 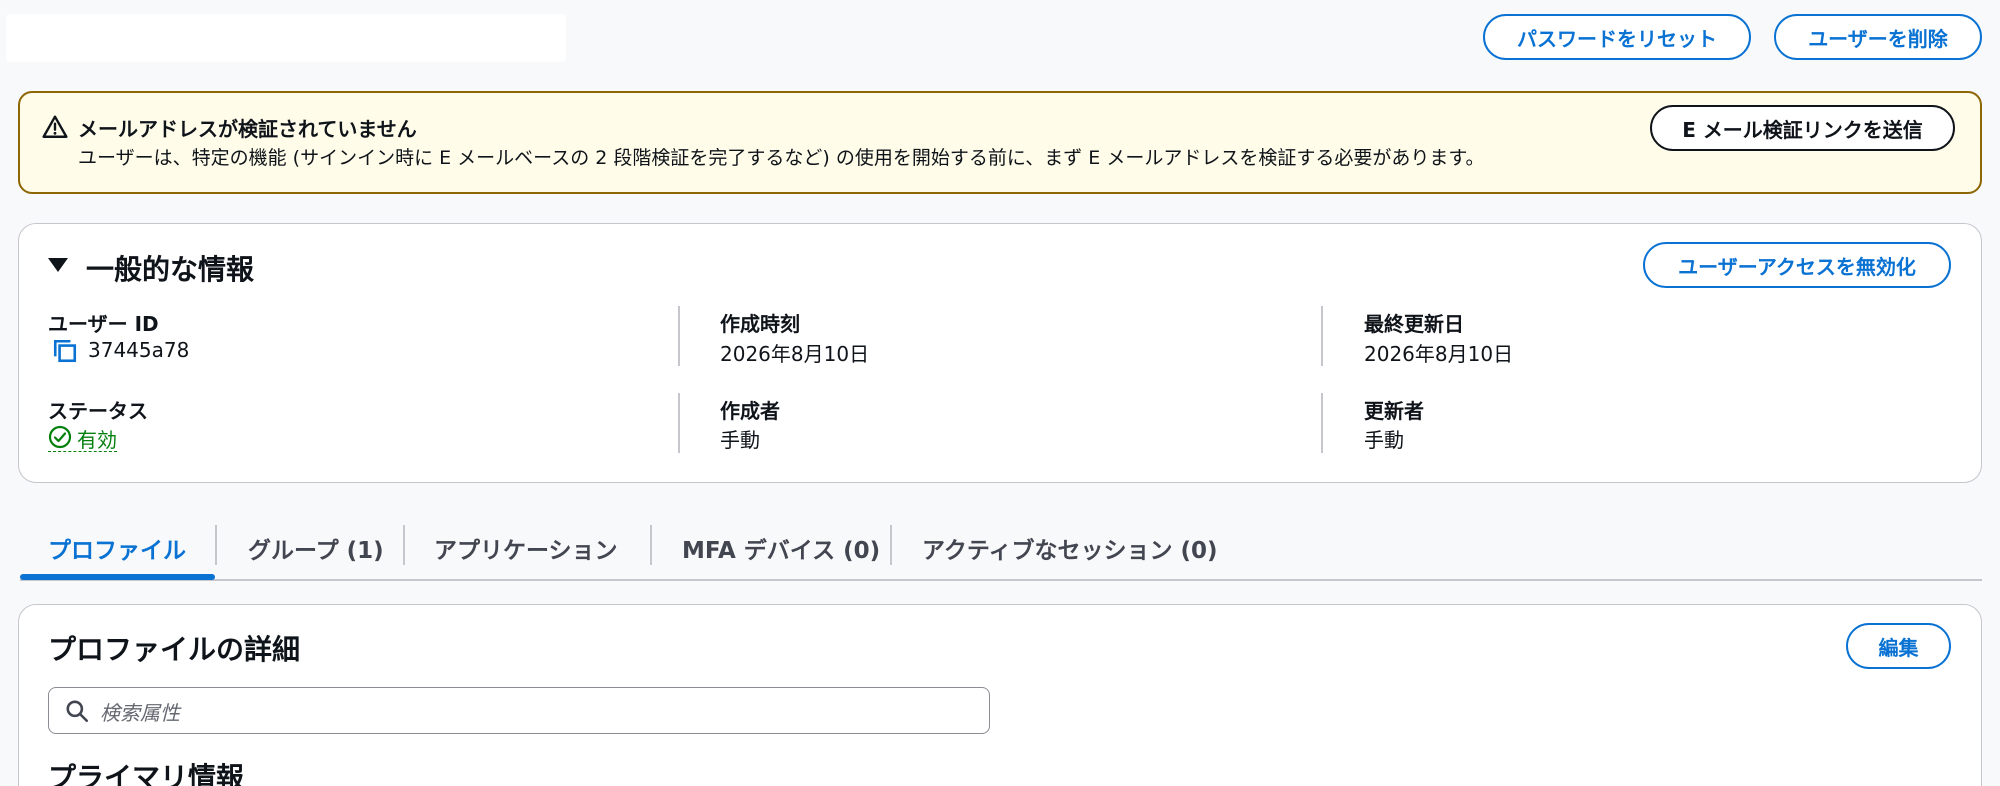 I want to click on edit-button: 編集, so click(x=1898, y=646).